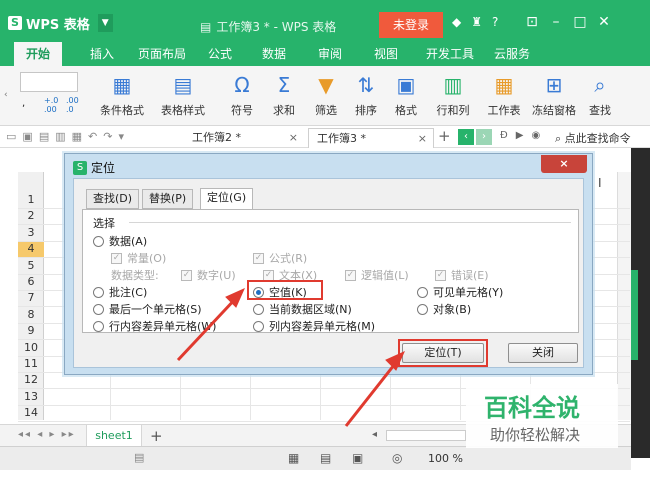 This screenshot has height=479, width=650. I want to click on record-icon: ◉, so click(535, 135).